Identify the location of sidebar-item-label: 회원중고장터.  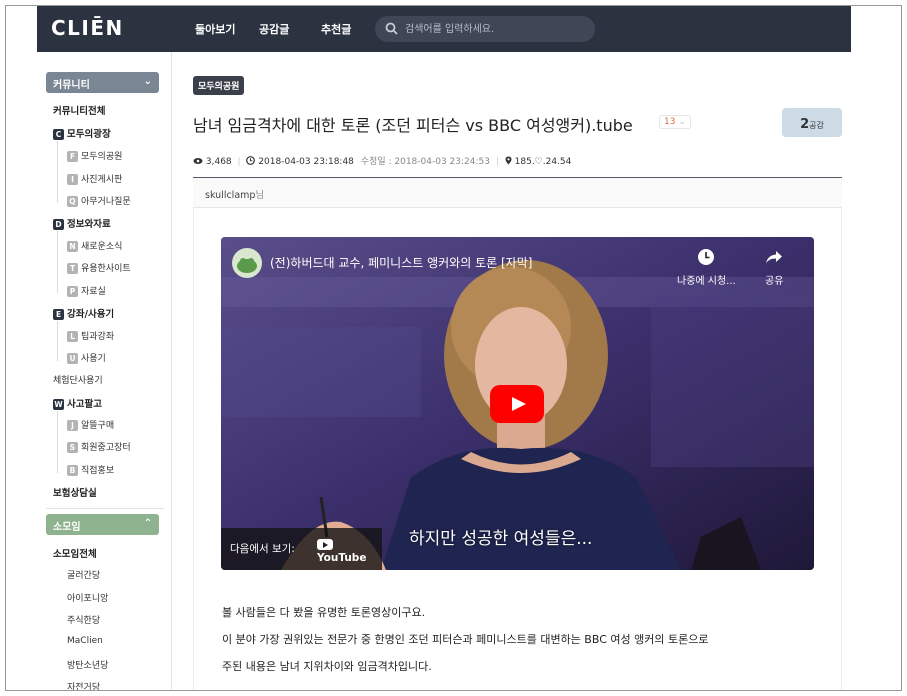
(106, 448).